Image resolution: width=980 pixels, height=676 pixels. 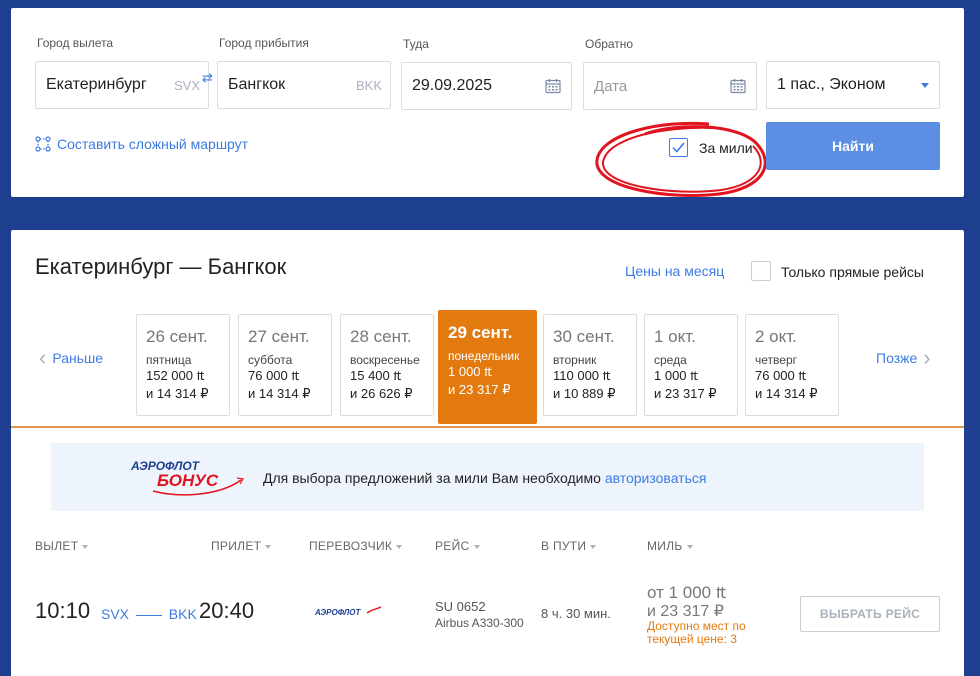 I want to click on date-label: 2 окт., so click(x=776, y=336).